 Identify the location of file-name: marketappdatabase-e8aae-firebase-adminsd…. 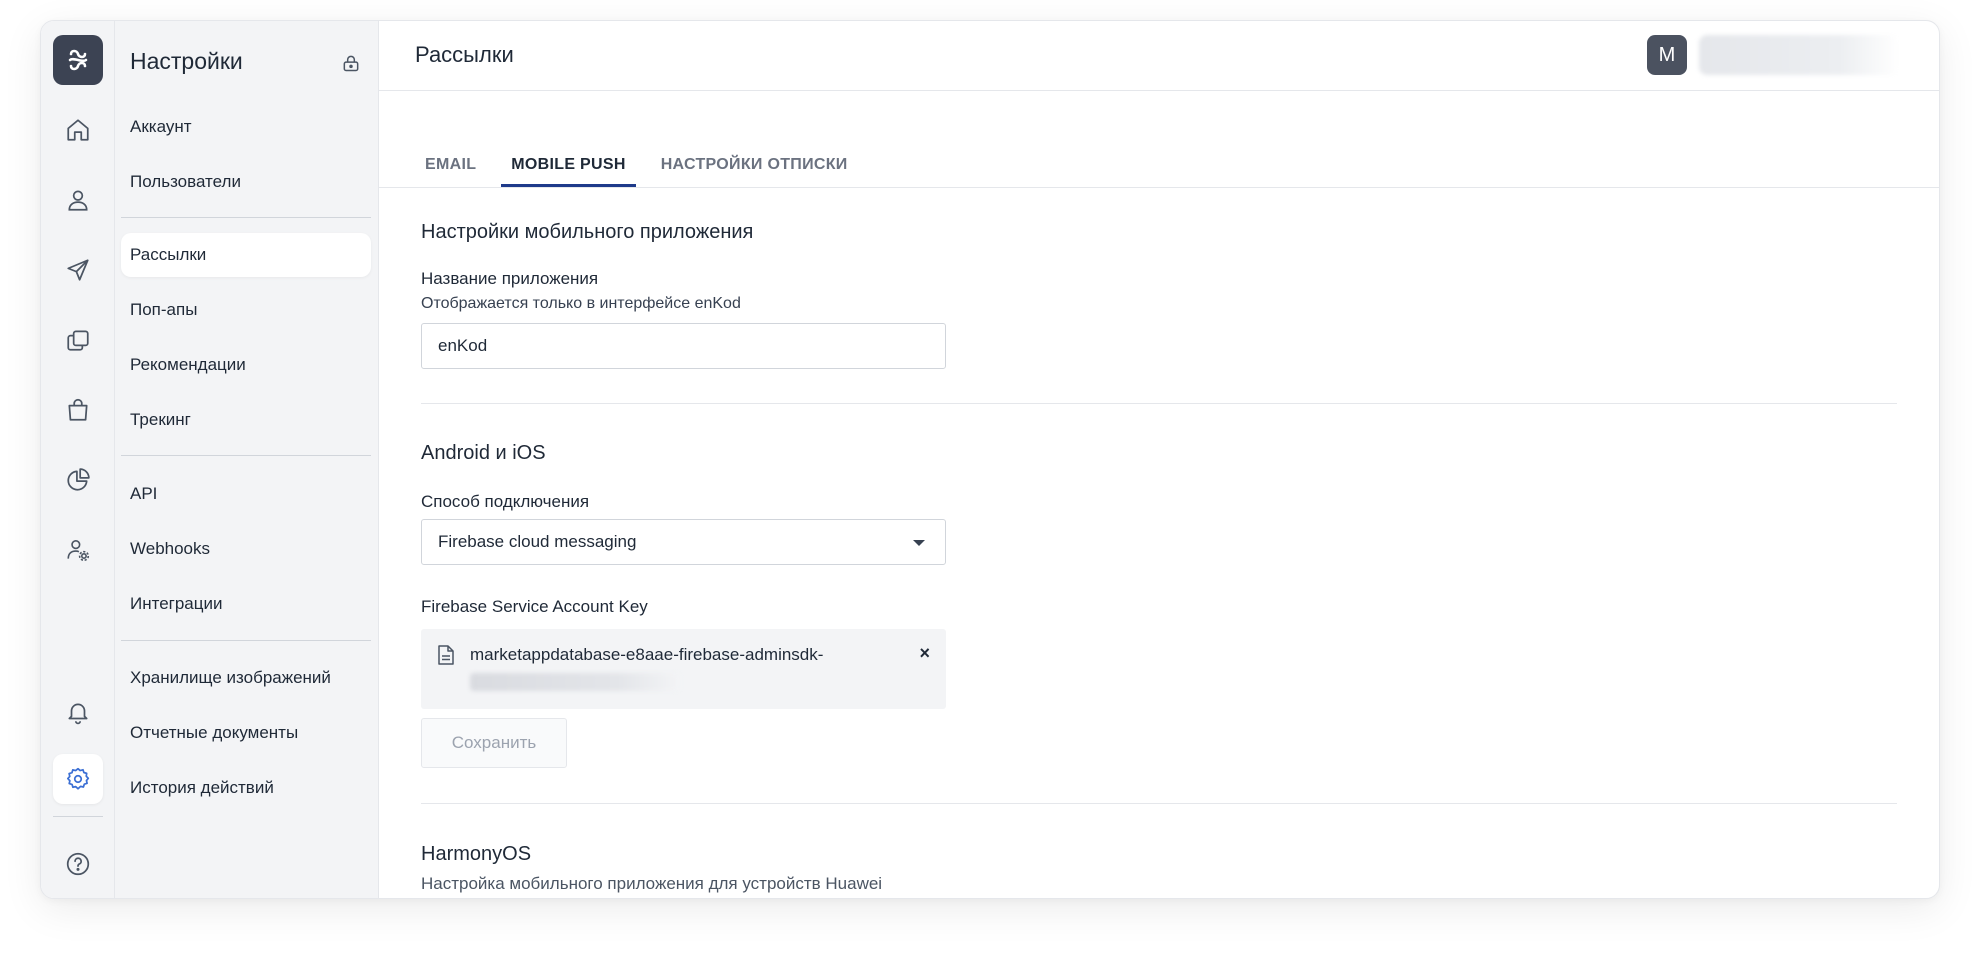
(647, 654).